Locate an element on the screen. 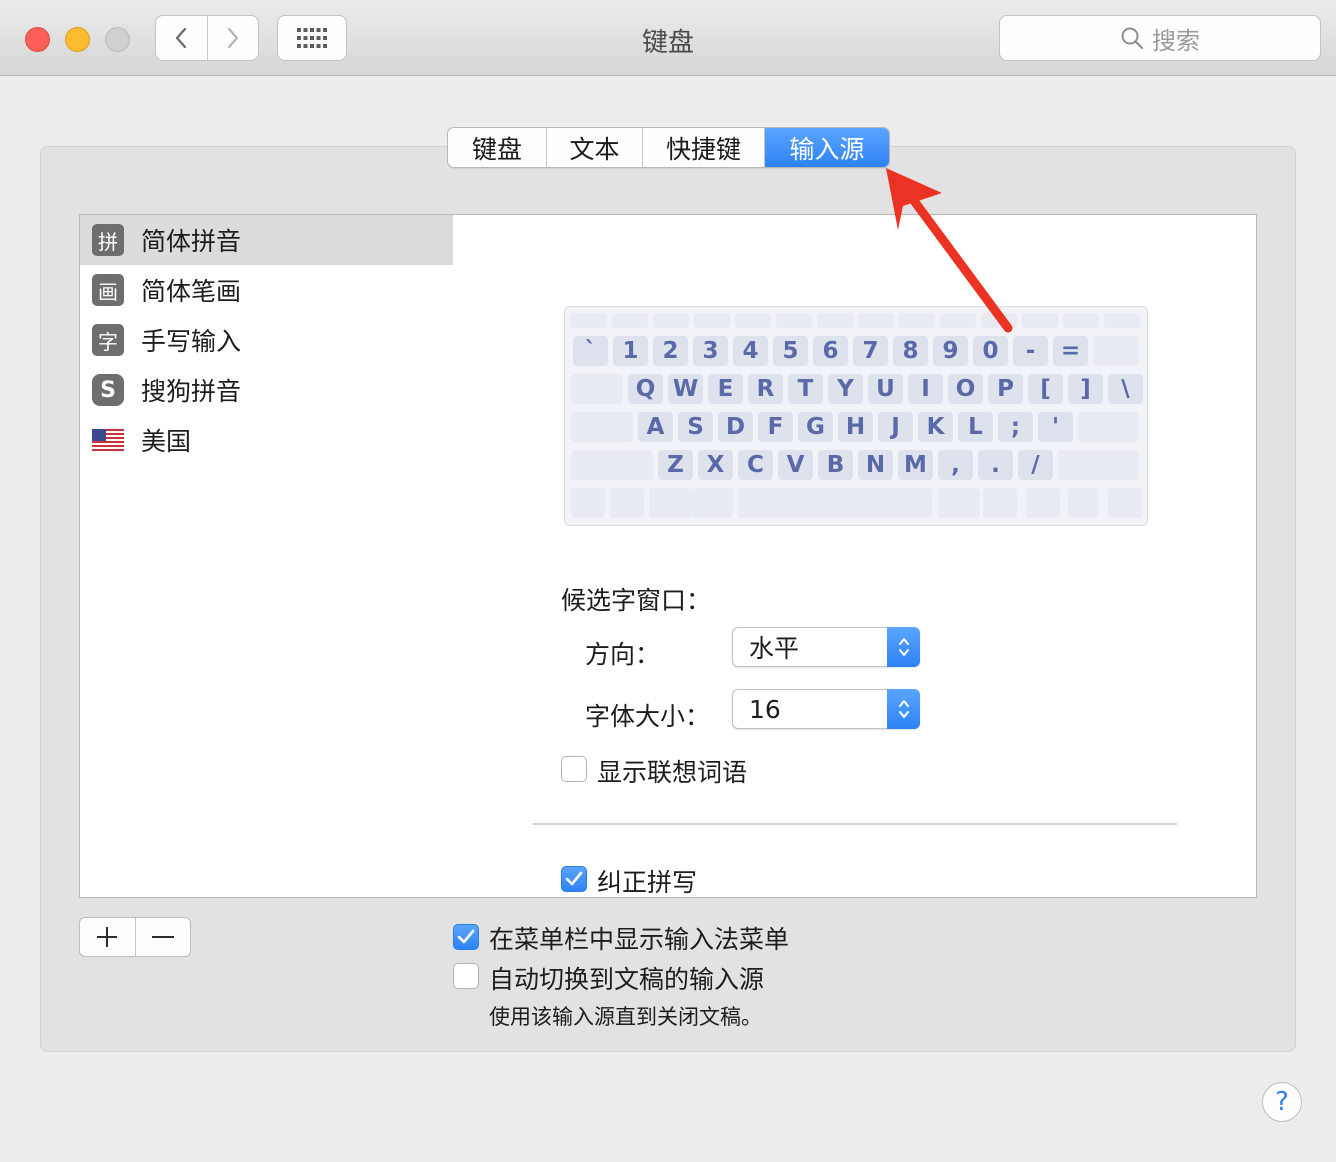 This screenshot has width=1336, height=1162. keyboard-key: H is located at coordinates (855, 427).